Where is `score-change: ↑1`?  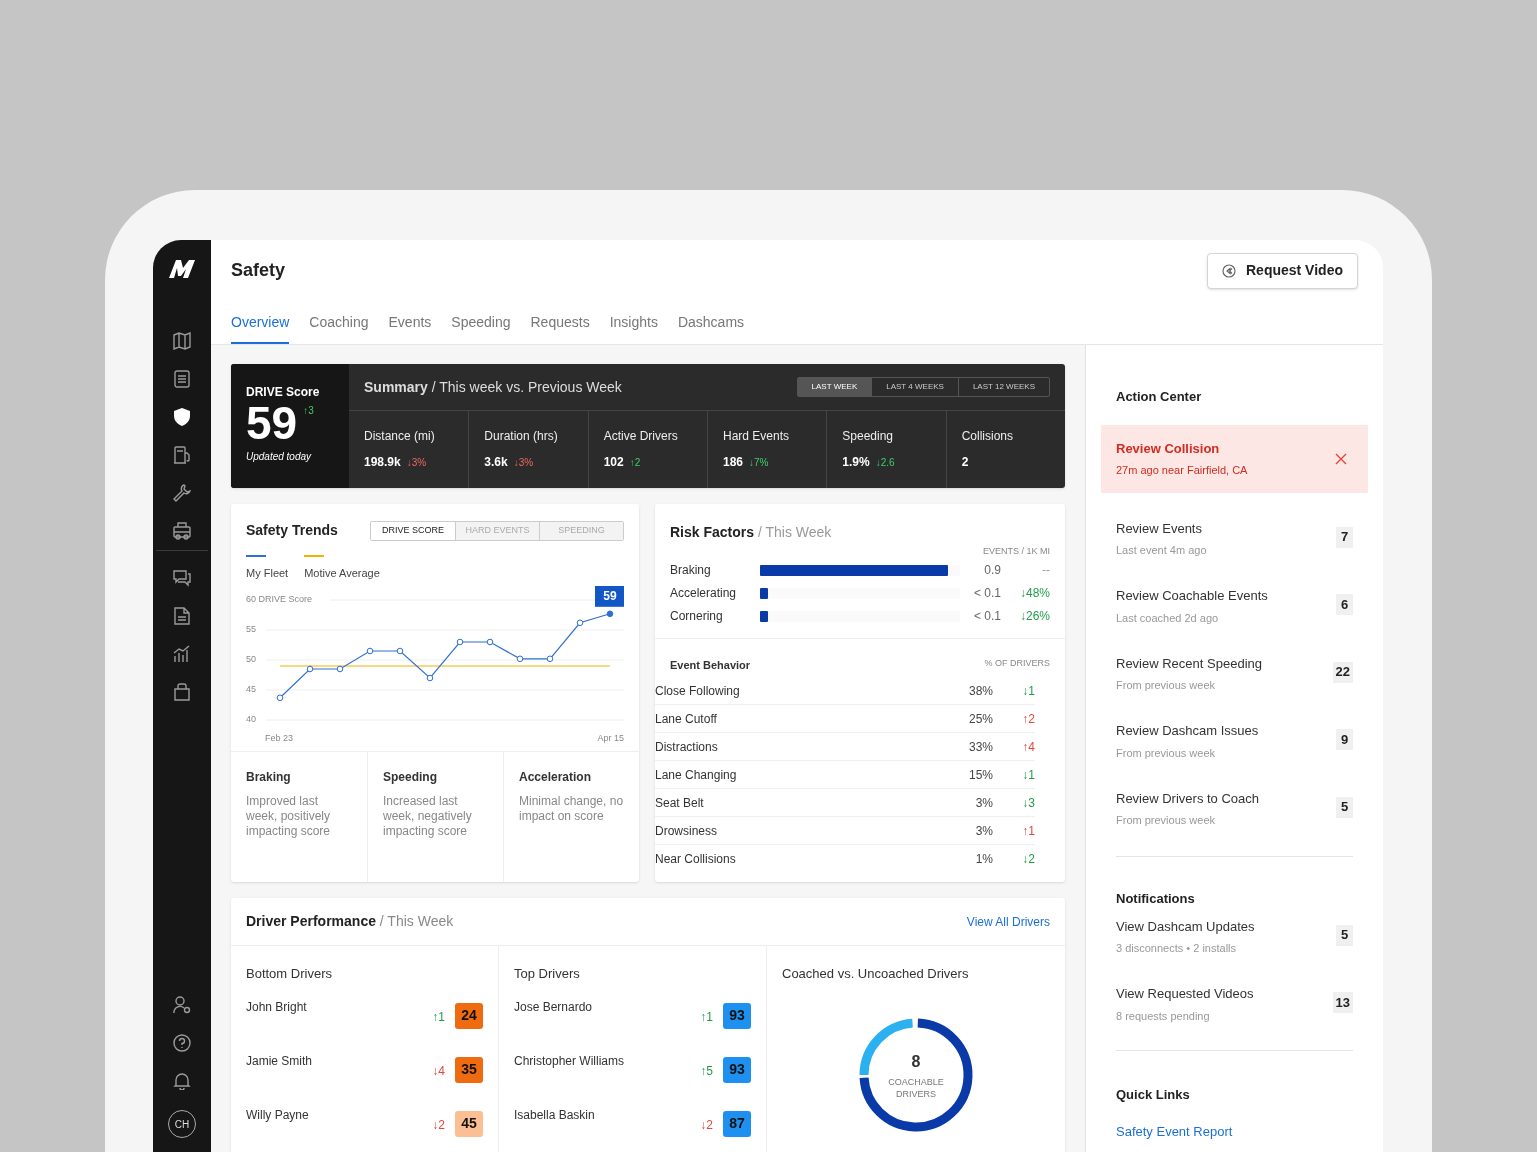
score-change: ↑1 is located at coordinates (706, 1017).